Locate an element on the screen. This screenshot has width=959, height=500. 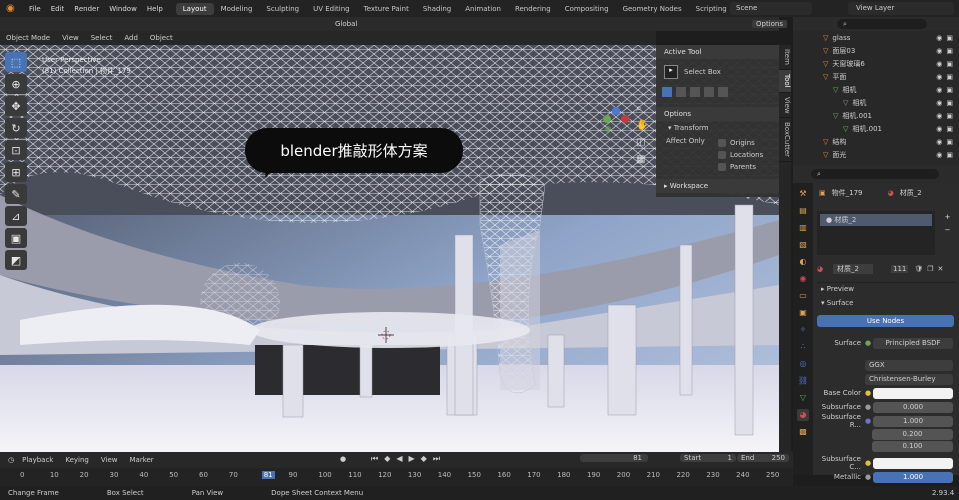
tab-uv-editing: UV Editing is located at coordinates (331, 9).